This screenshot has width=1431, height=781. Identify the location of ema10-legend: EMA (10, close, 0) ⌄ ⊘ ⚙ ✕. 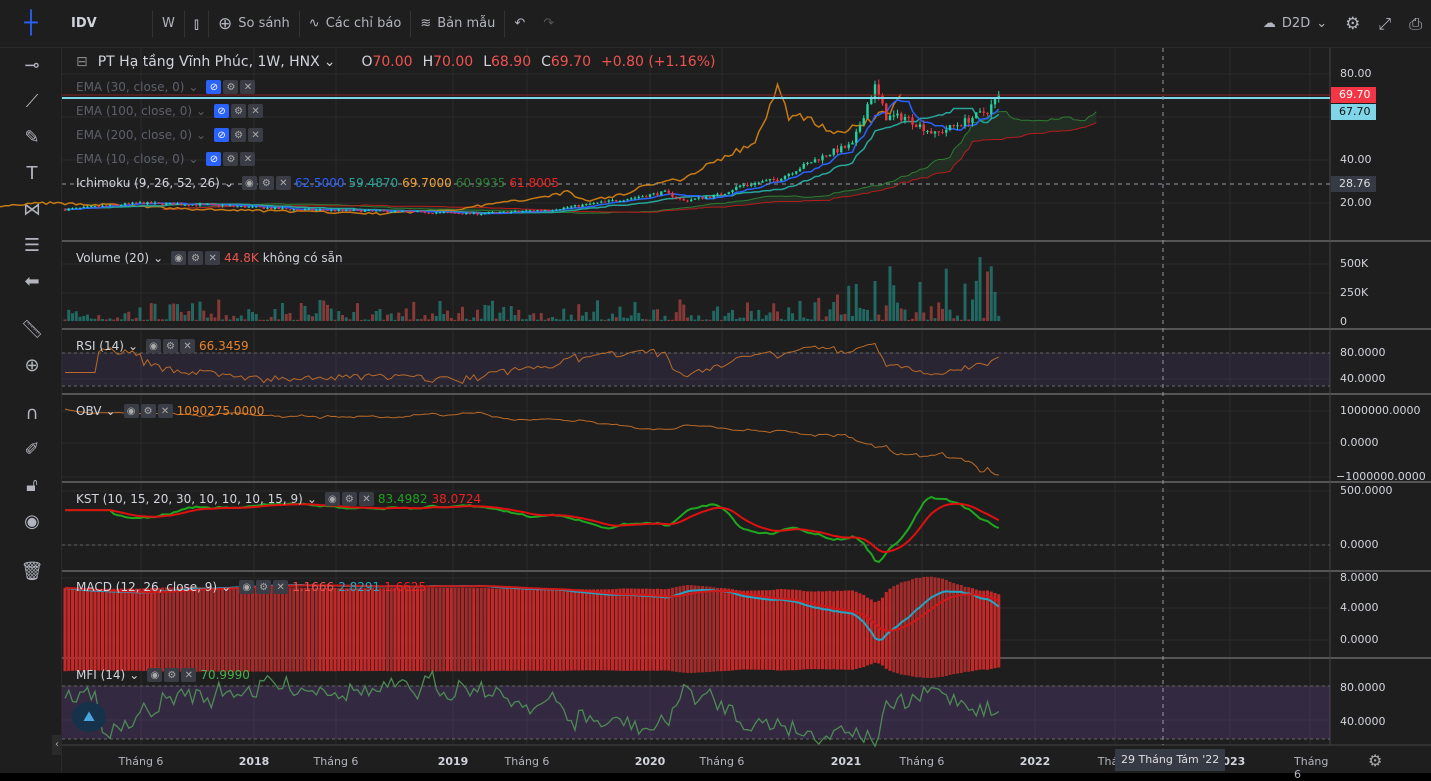
(166, 159).